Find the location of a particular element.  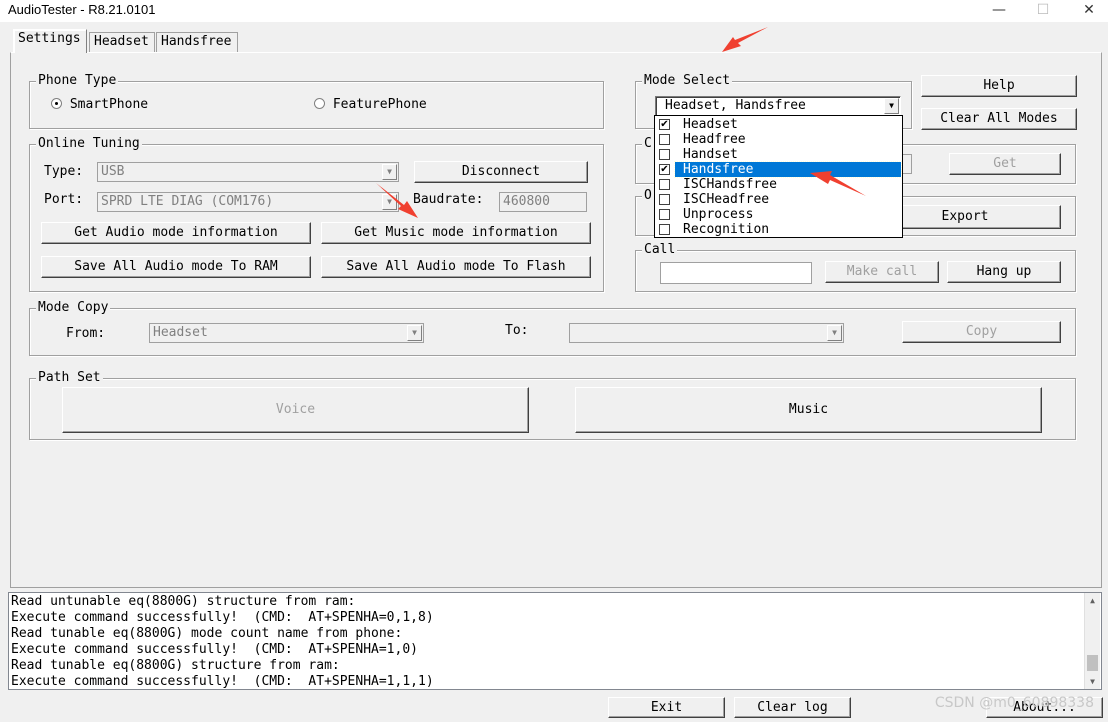

annotation-arrows is located at coordinates (621, 122).